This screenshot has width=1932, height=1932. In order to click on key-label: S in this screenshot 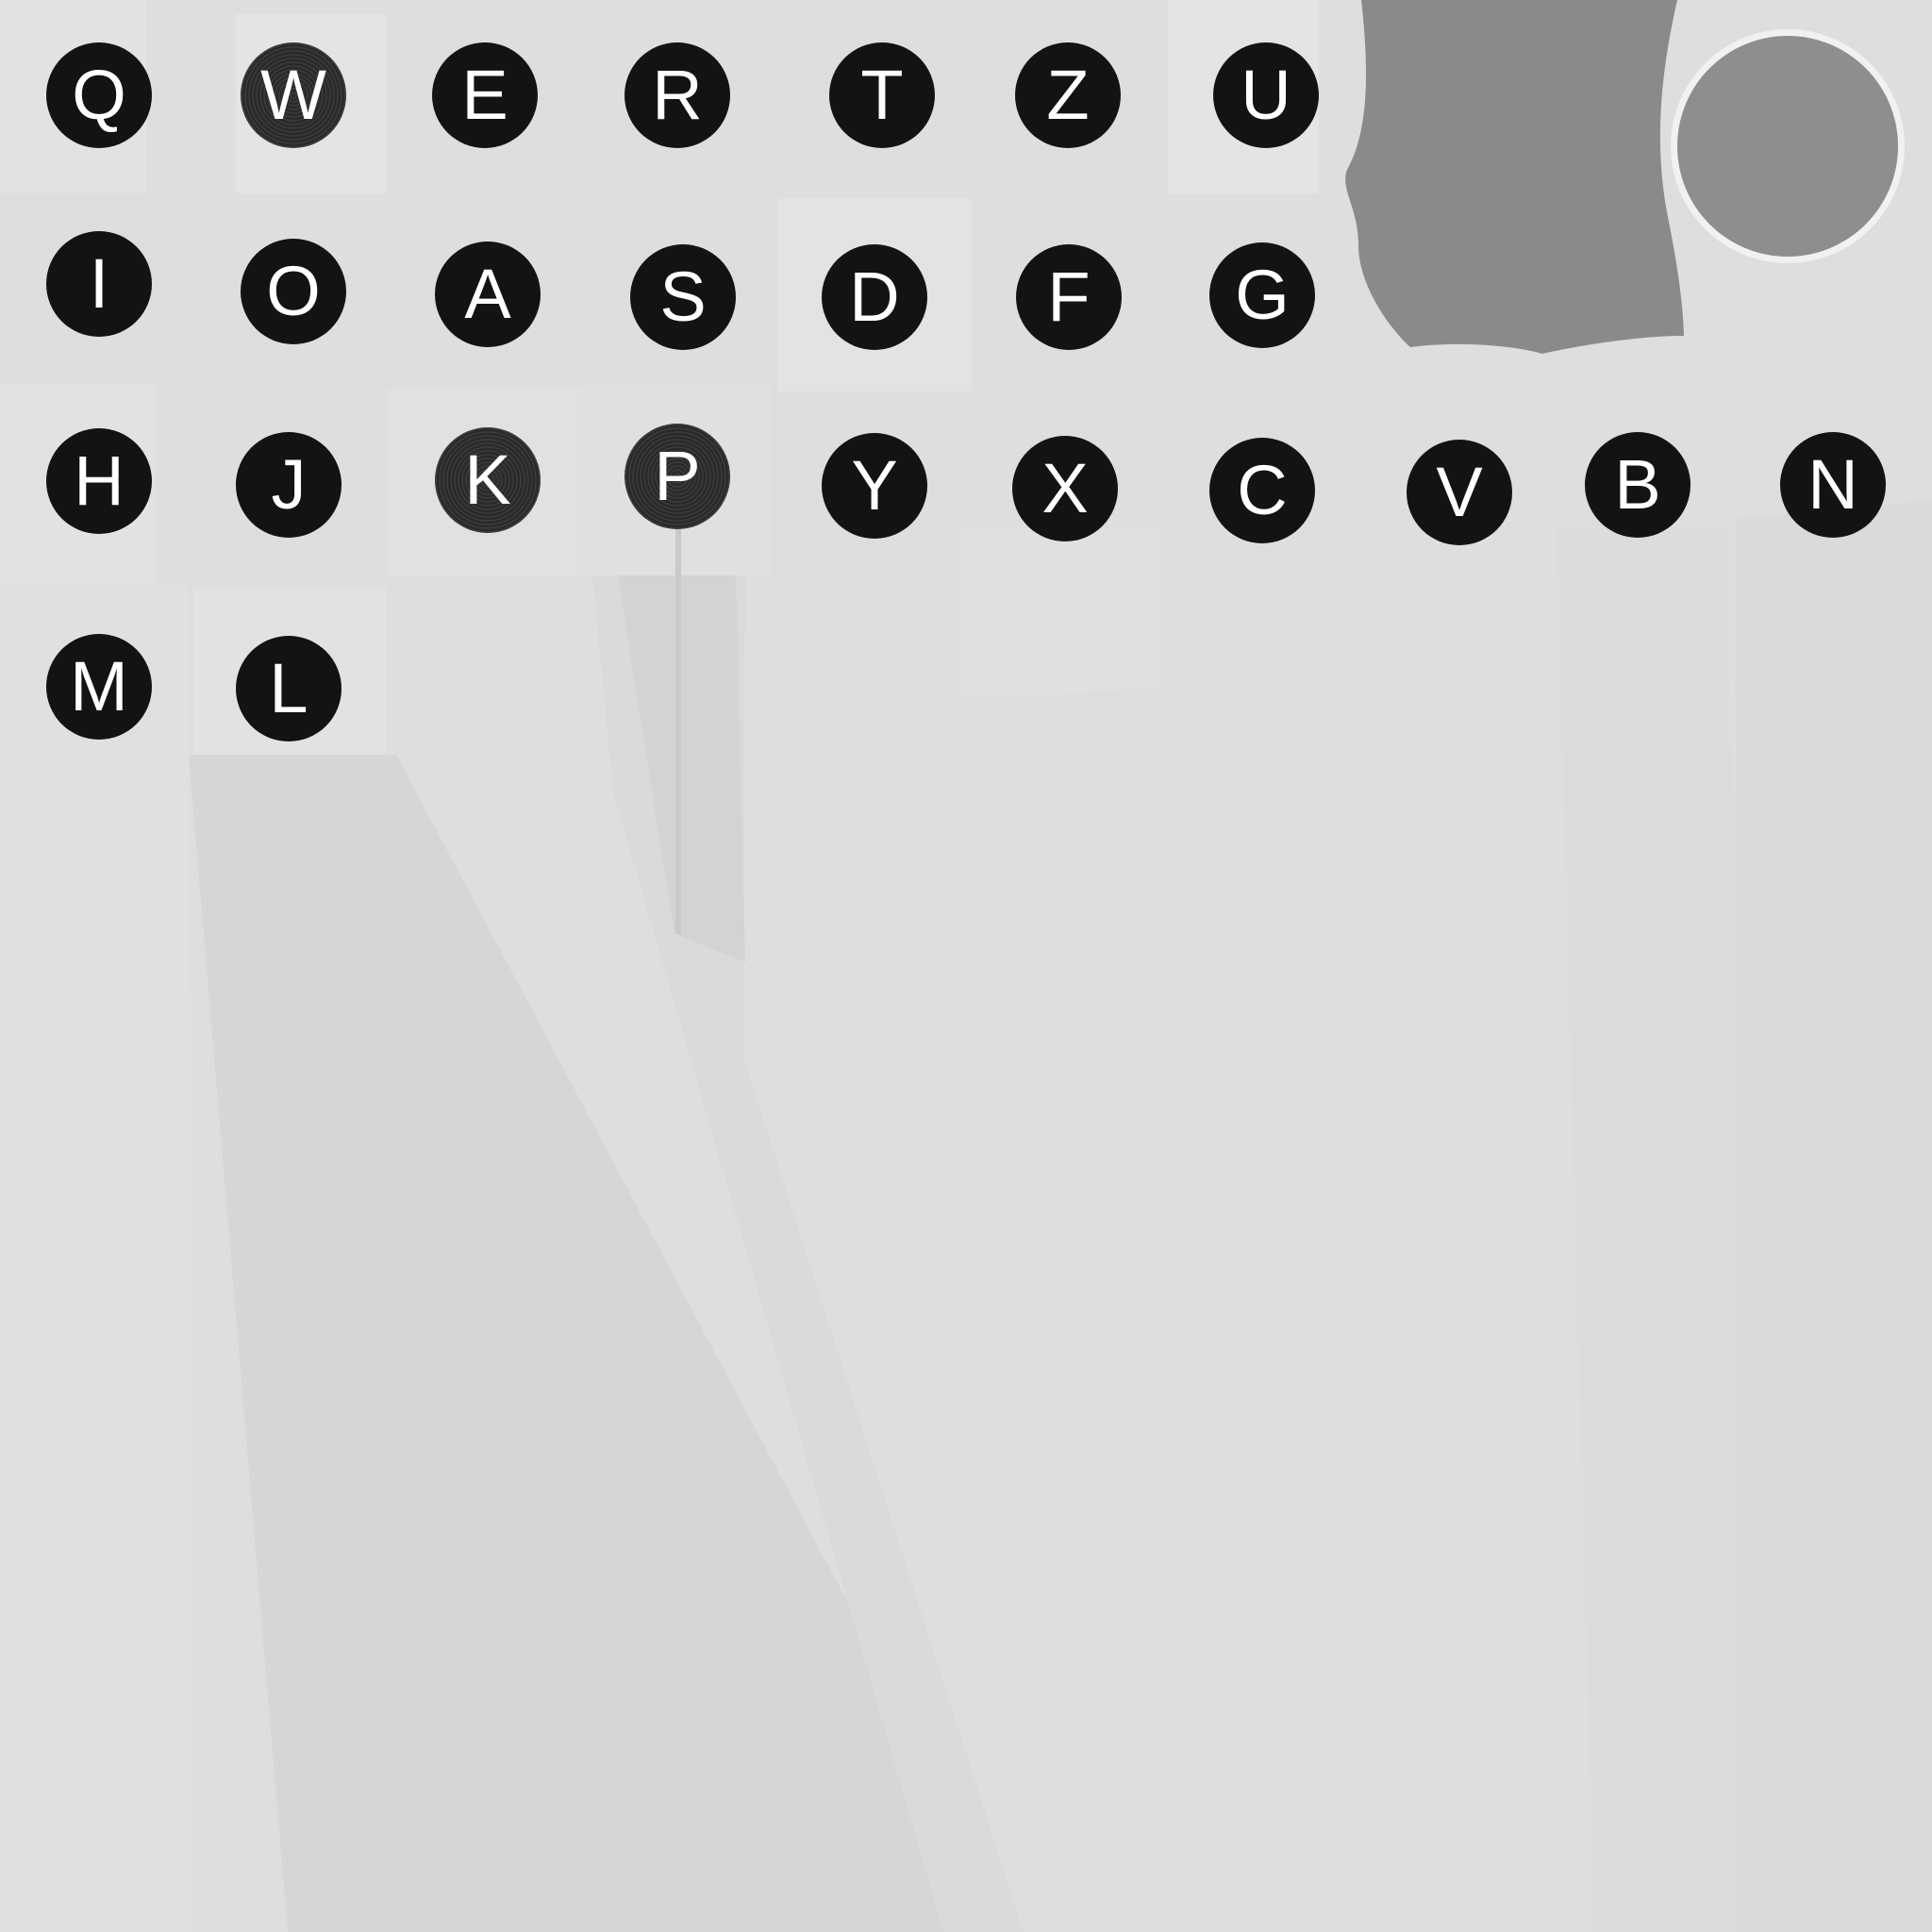, I will do `click(683, 297)`.